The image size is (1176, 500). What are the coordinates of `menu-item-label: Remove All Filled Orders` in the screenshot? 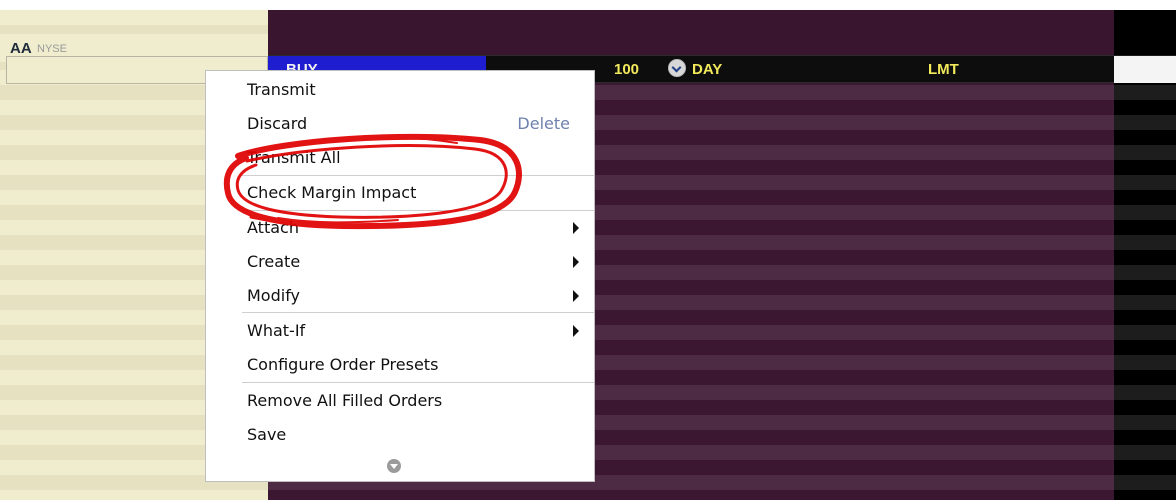 It's located at (345, 400).